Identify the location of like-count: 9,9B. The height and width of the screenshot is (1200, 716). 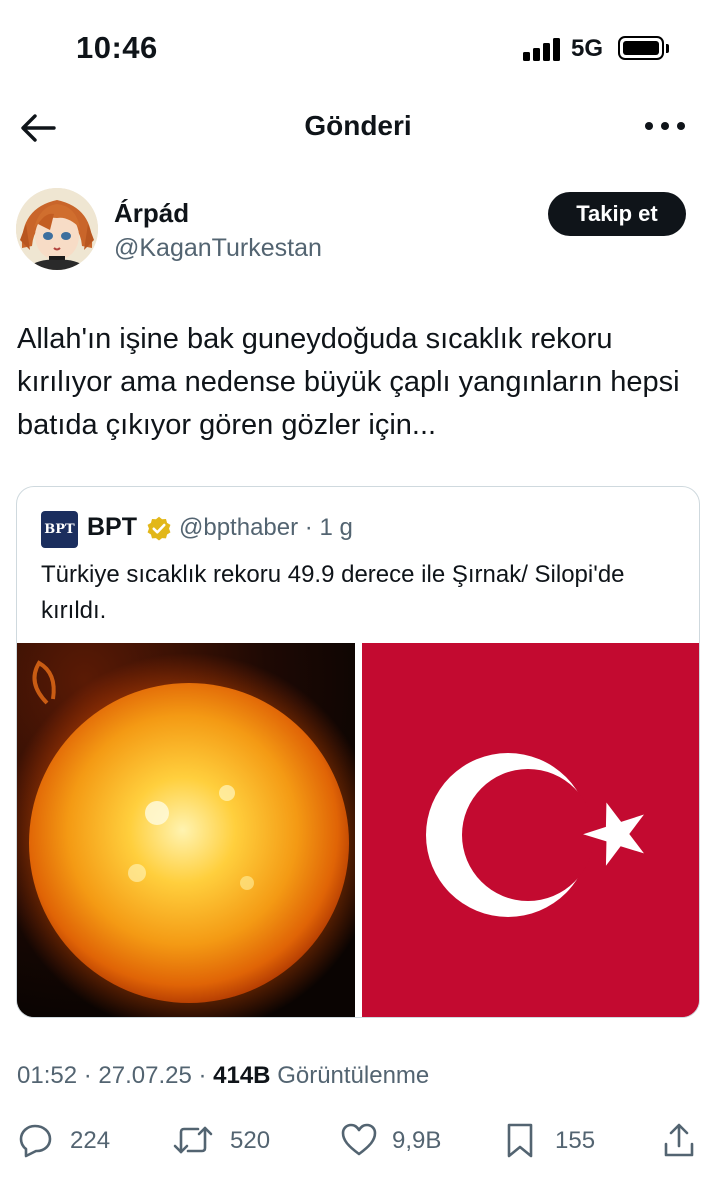
(417, 1140).